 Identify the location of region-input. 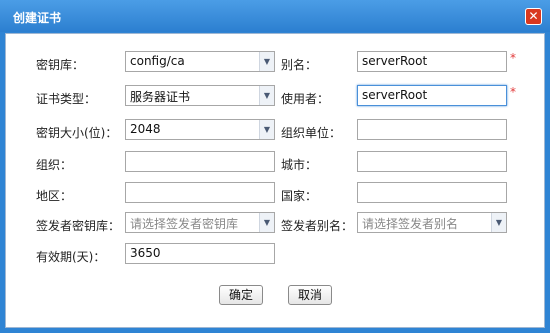
(200, 192).